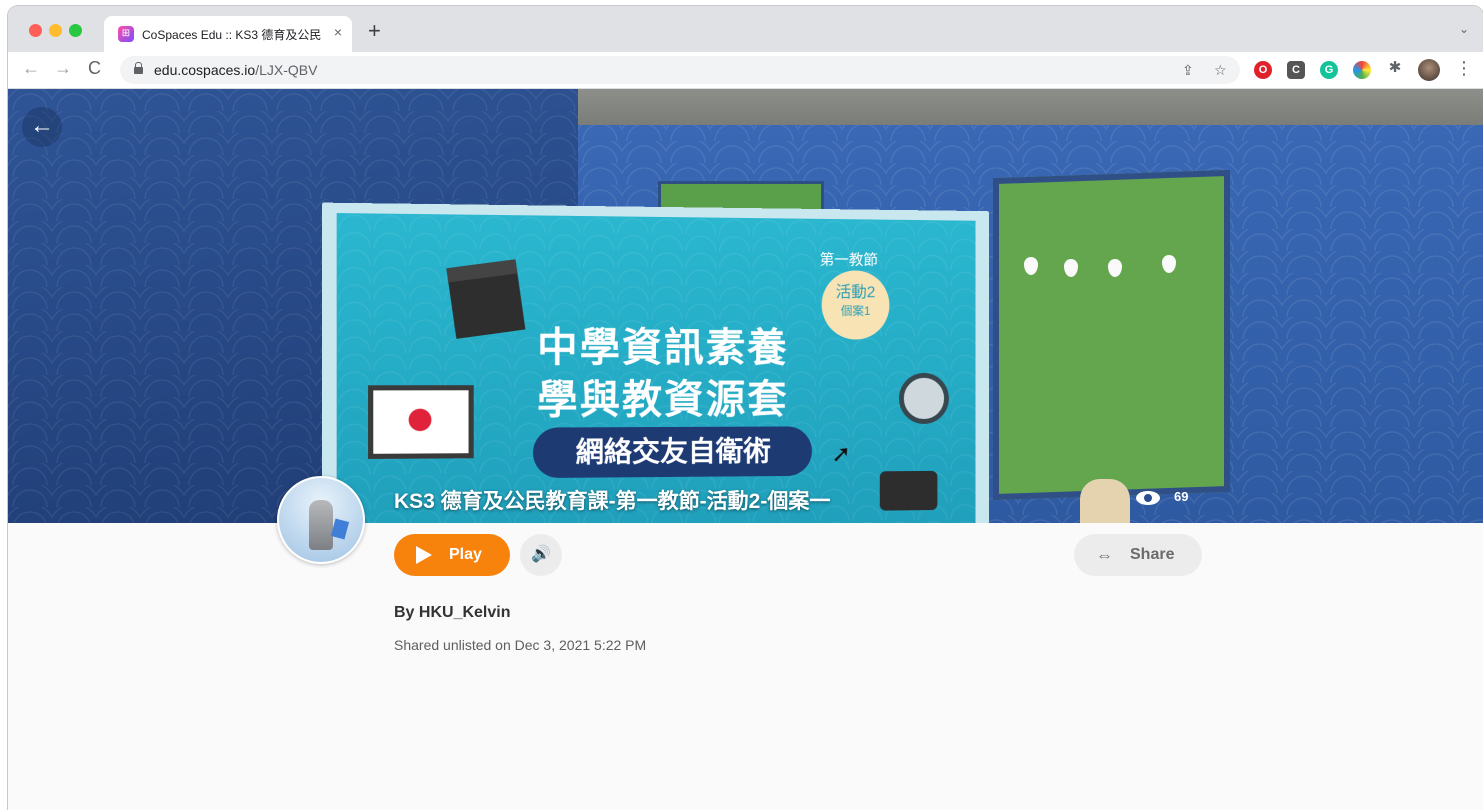 Image resolution: width=1483 pixels, height=810 pixels. Describe the element at coordinates (1395, 68) in the screenshot. I see `puzzle-icon: ✱` at that location.